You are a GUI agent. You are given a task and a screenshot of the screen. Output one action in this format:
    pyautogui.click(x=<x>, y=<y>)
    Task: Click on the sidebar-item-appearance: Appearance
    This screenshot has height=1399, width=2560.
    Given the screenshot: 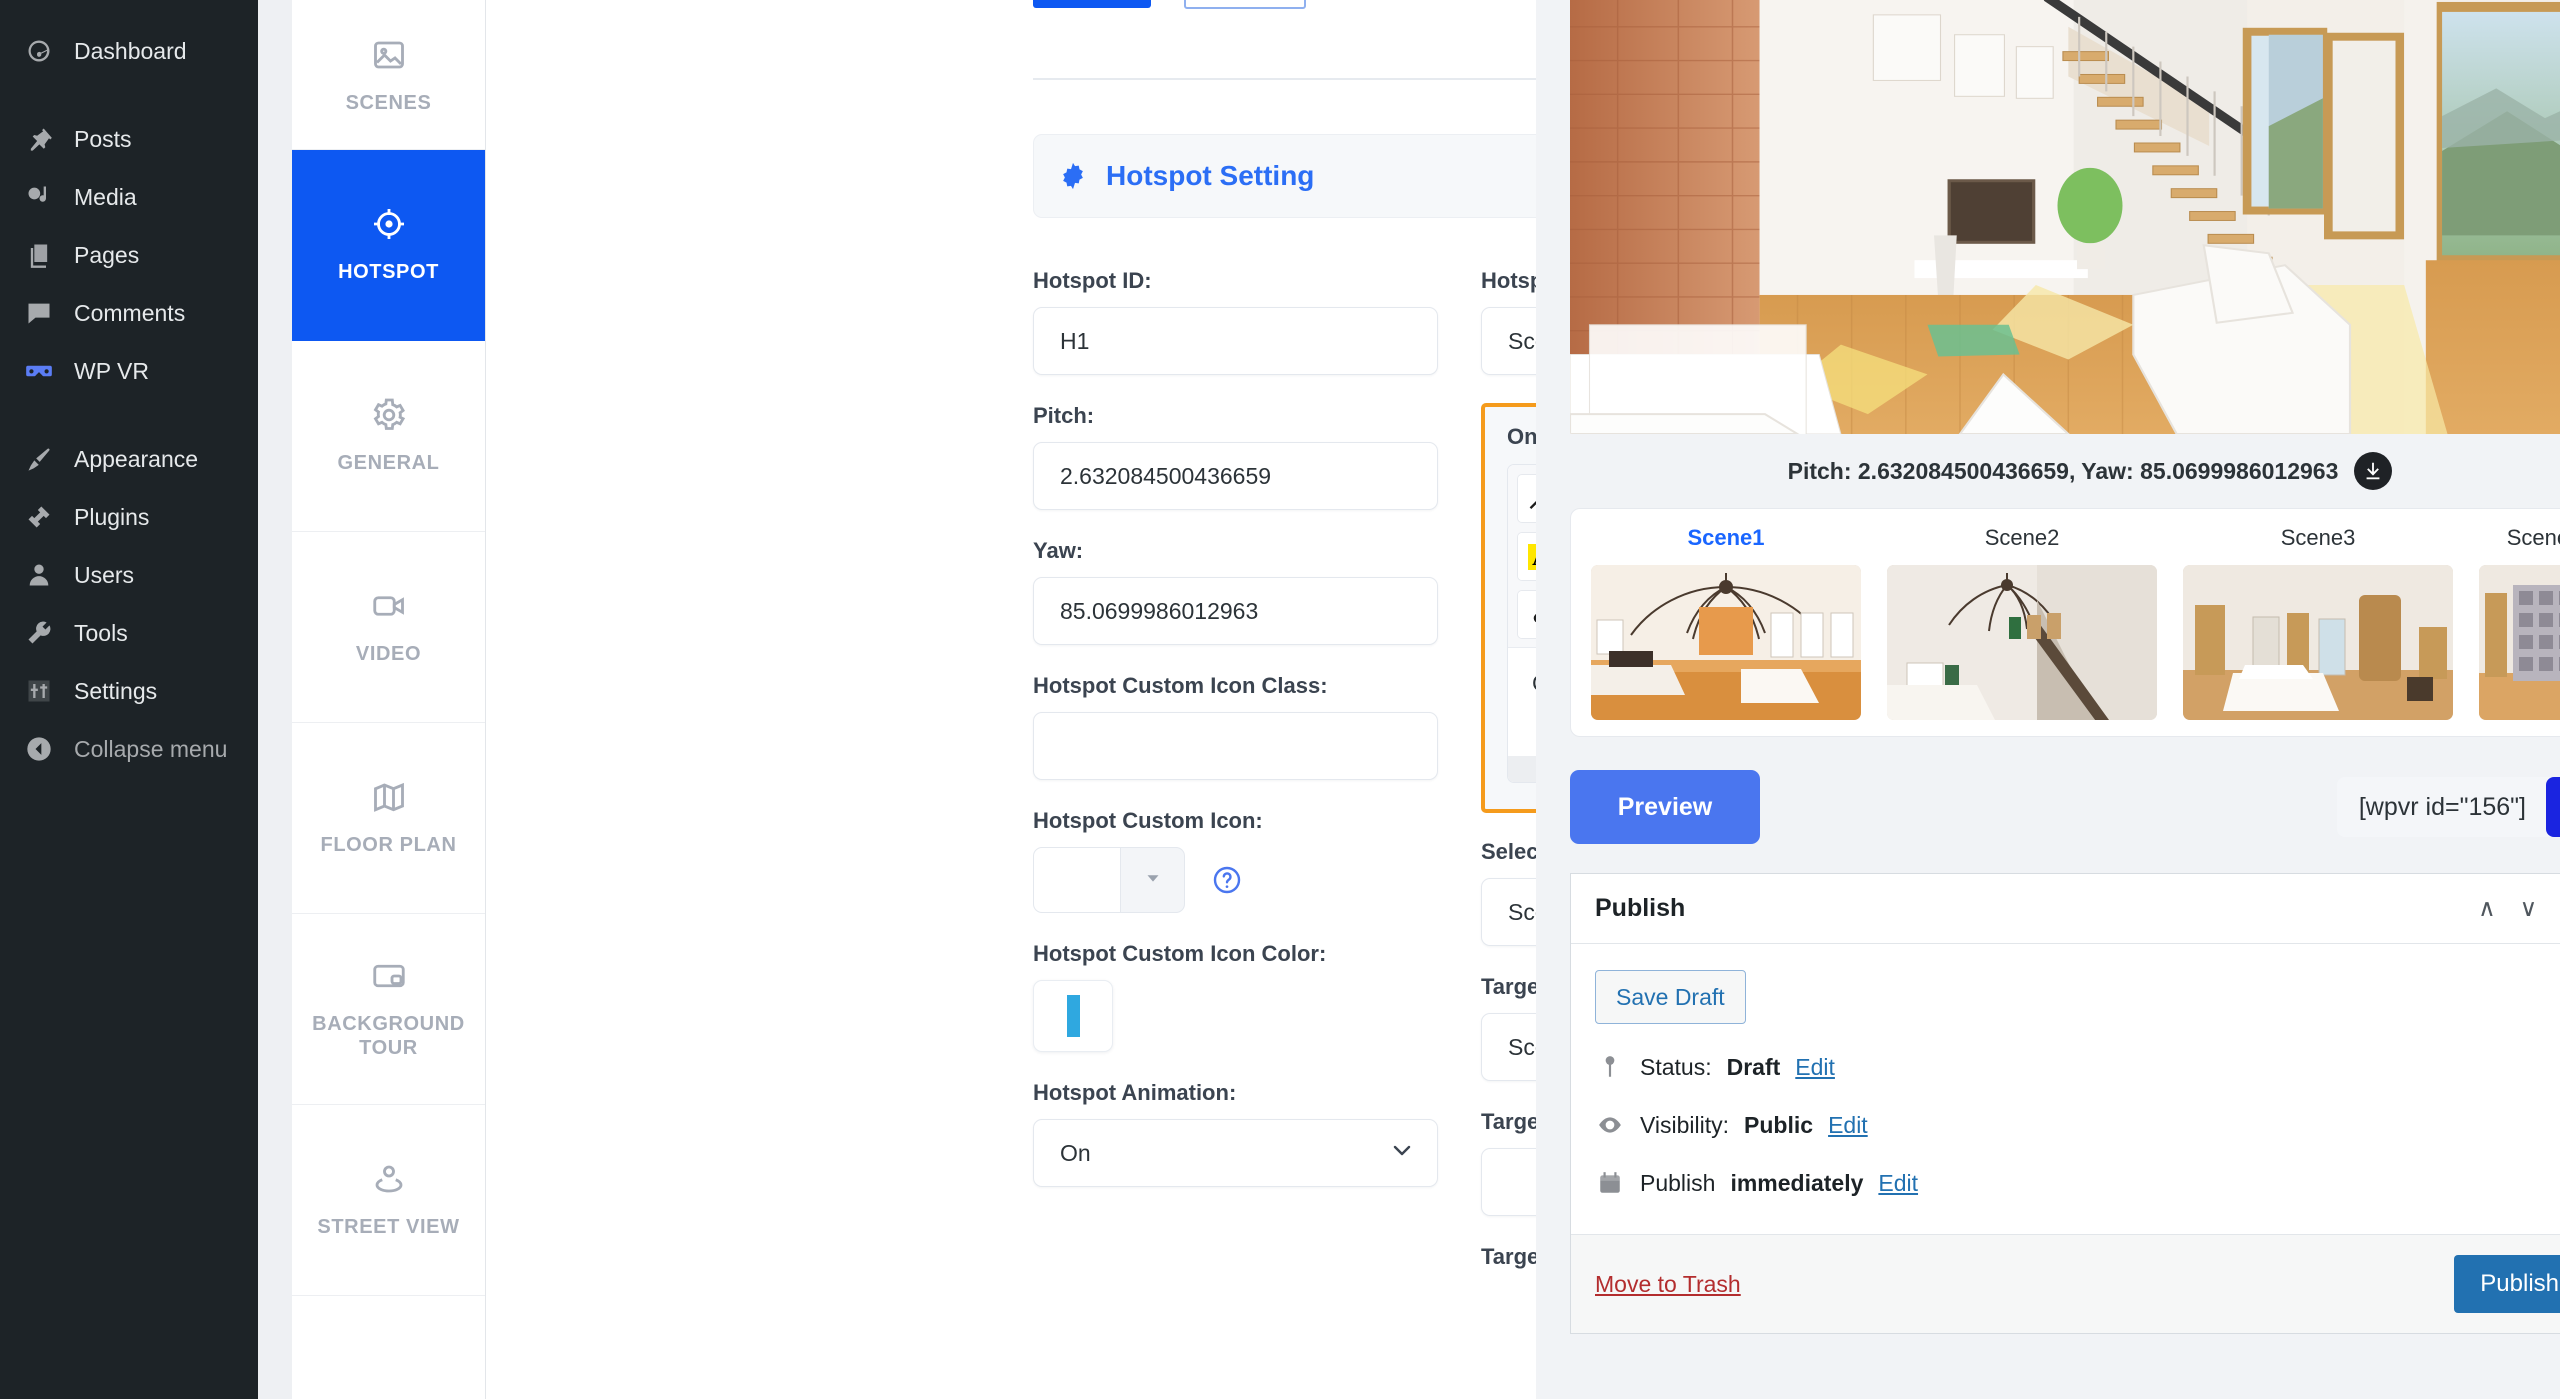 What is the action you would take?
    pyautogui.click(x=129, y=459)
    